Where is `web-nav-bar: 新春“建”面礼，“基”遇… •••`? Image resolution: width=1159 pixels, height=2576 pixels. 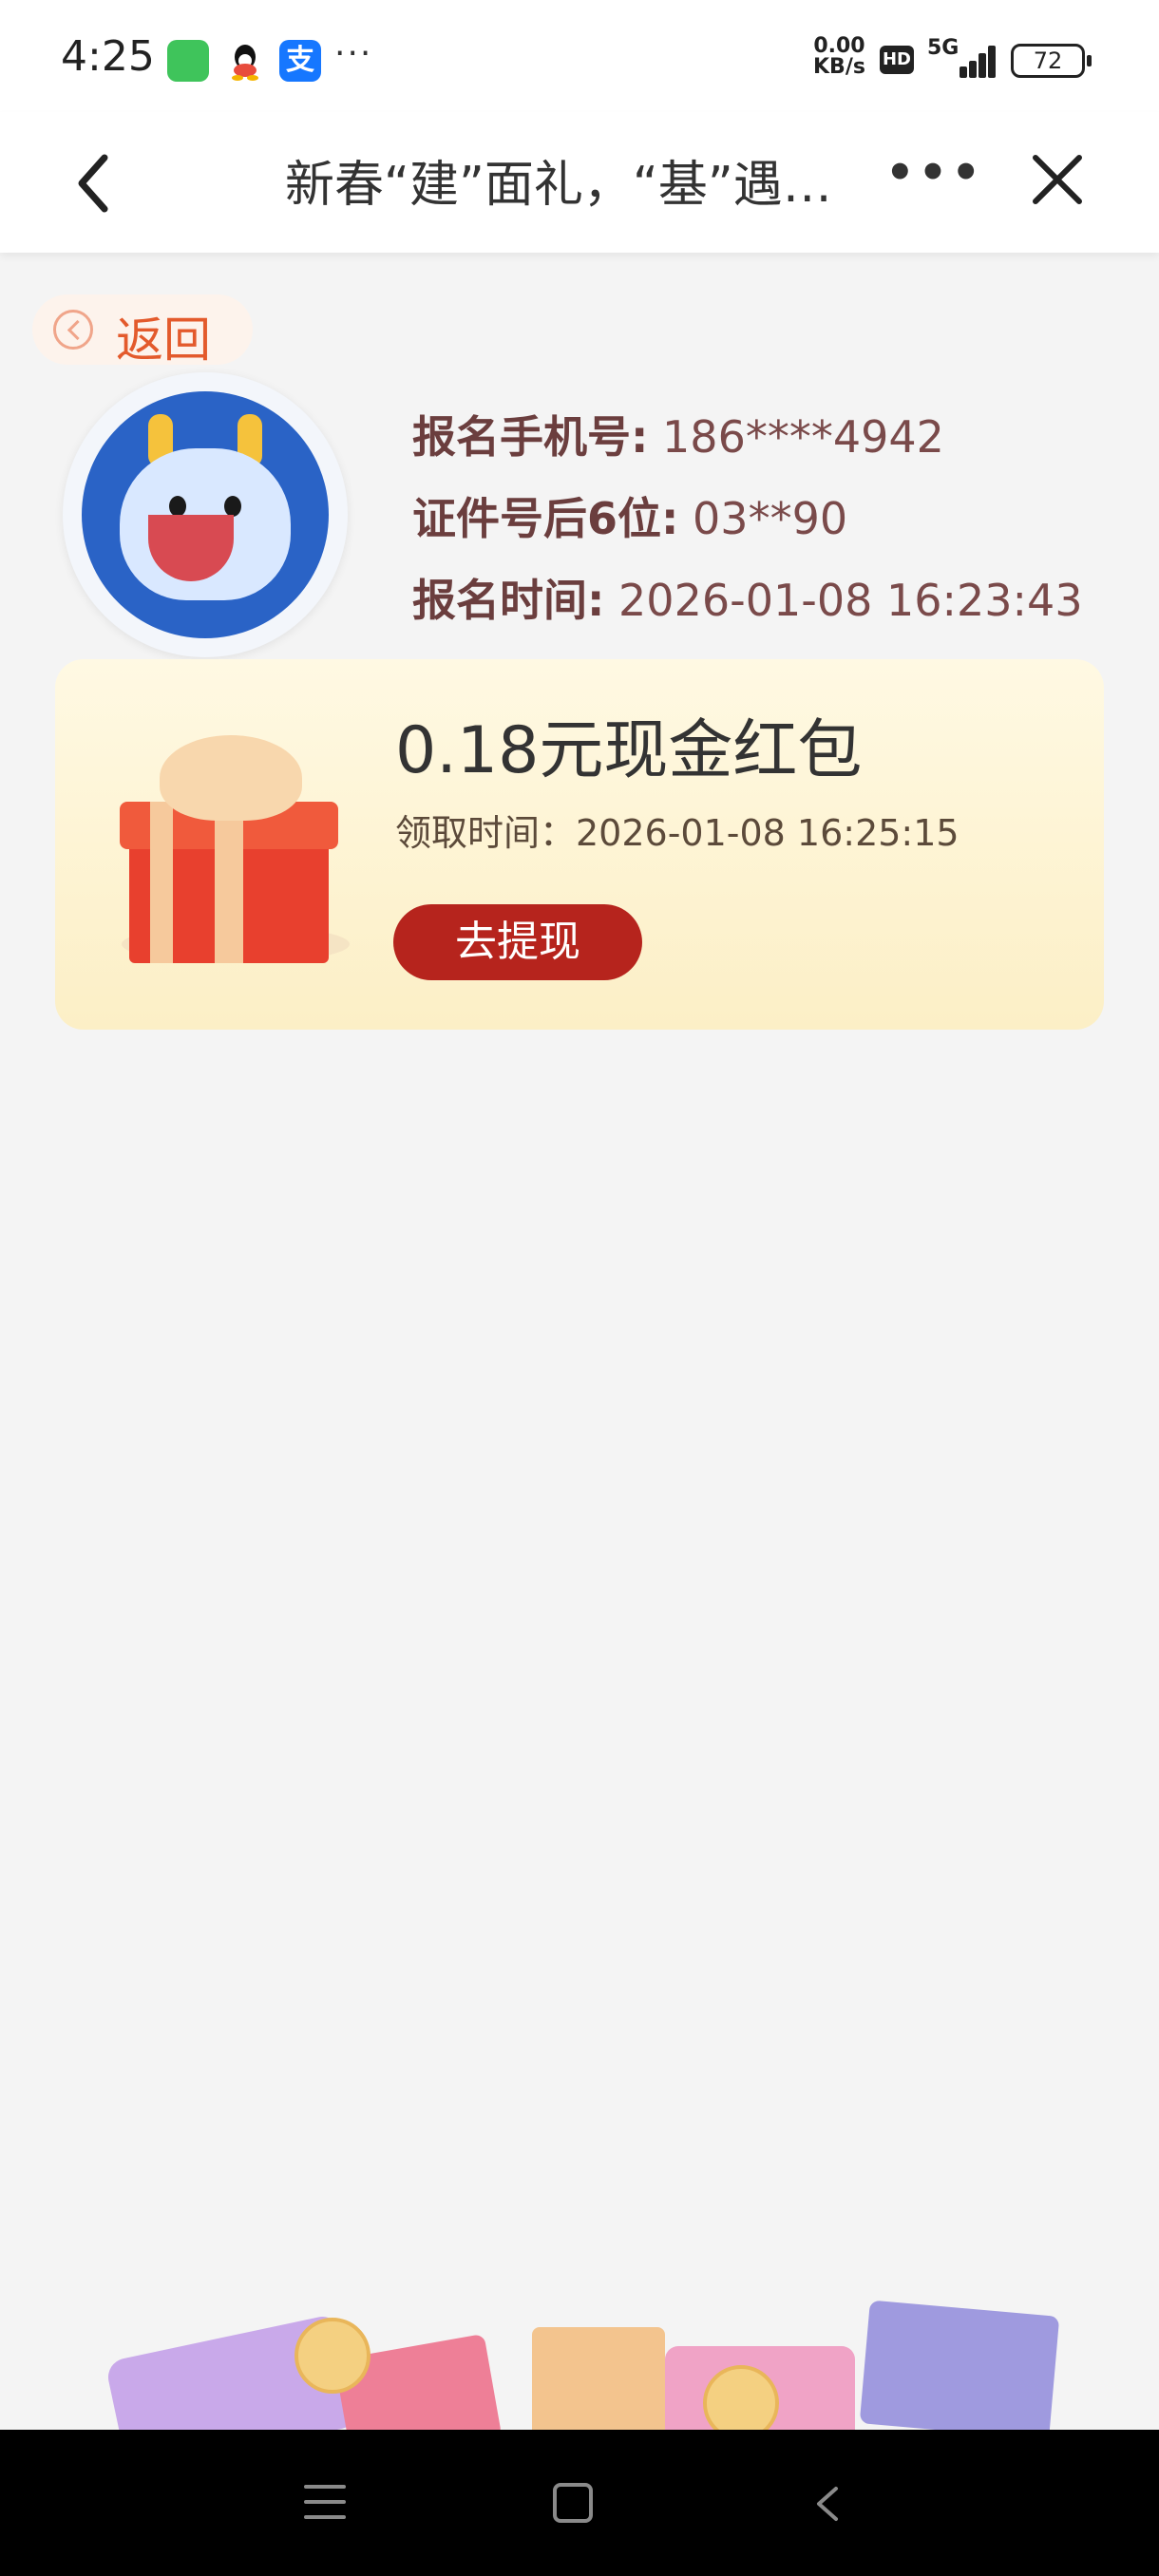 web-nav-bar: 新春“建”面礼，“基”遇… ••• is located at coordinates (579, 182).